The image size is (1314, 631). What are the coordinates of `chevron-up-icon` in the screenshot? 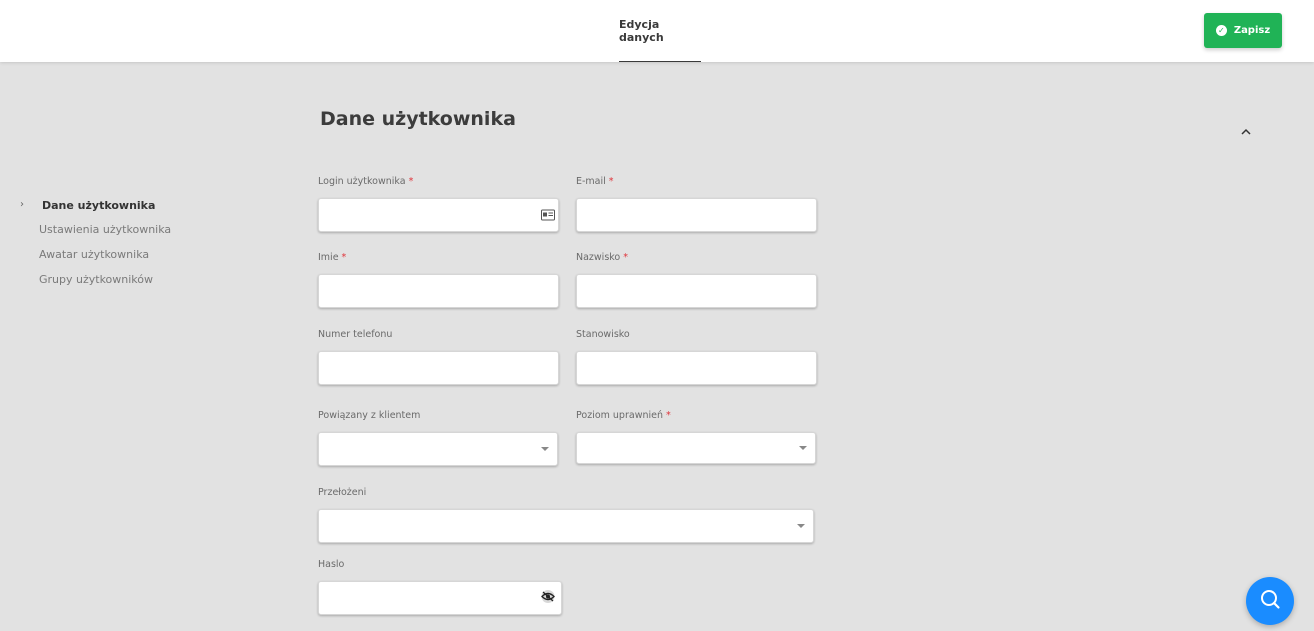 It's located at (1246, 131).